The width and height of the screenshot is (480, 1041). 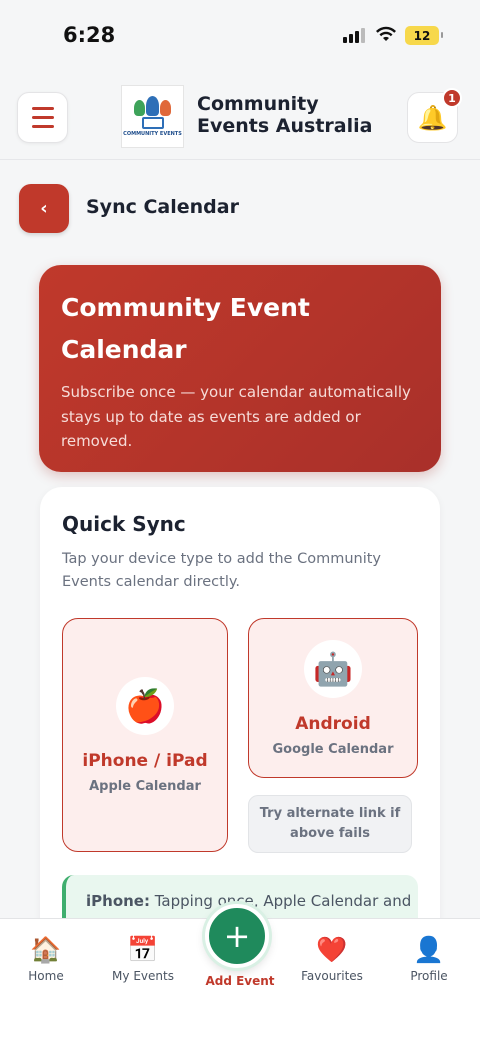 What do you see at coordinates (333, 749) in the screenshot?
I see `device-app: Google Calendar` at bounding box center [333, 749].